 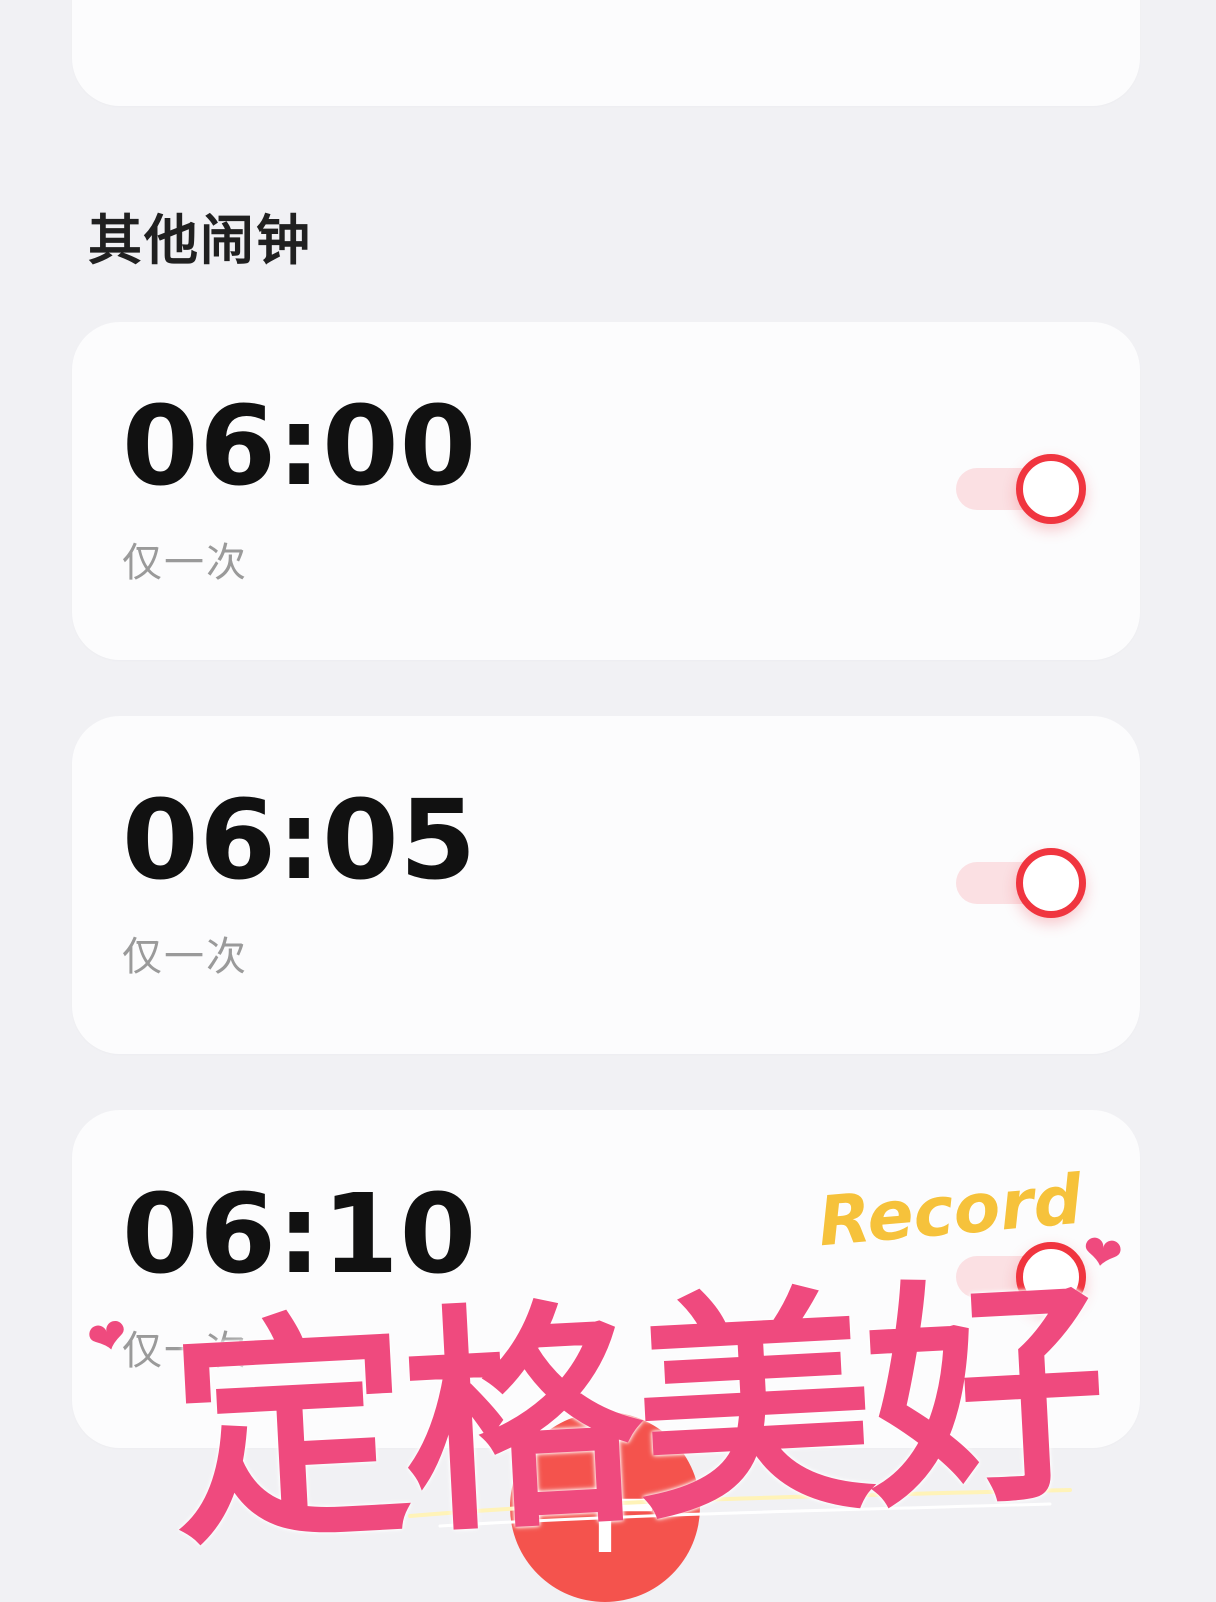 I want to click on alarm-time: 06:05, so click(x=300, y=840).